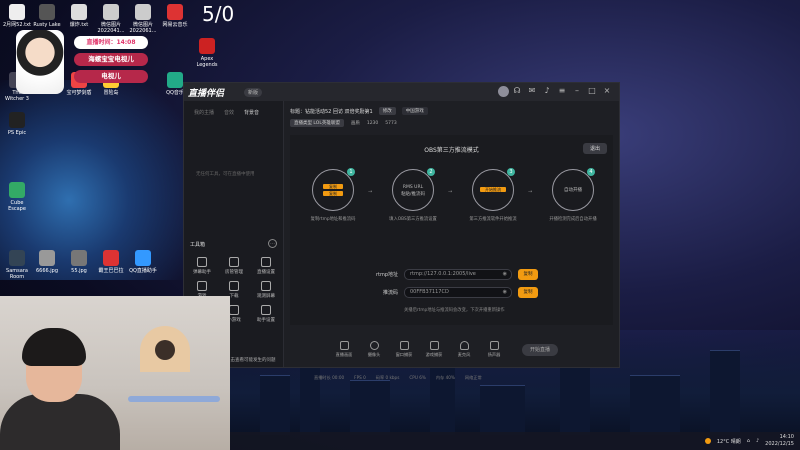 The image size is (800, 450). What do you see at coordinates (225, 174) in the screenshot?
I see `sidebar-hint: 无任何工具，可在直播中使用` at bounding box center [225, 174].